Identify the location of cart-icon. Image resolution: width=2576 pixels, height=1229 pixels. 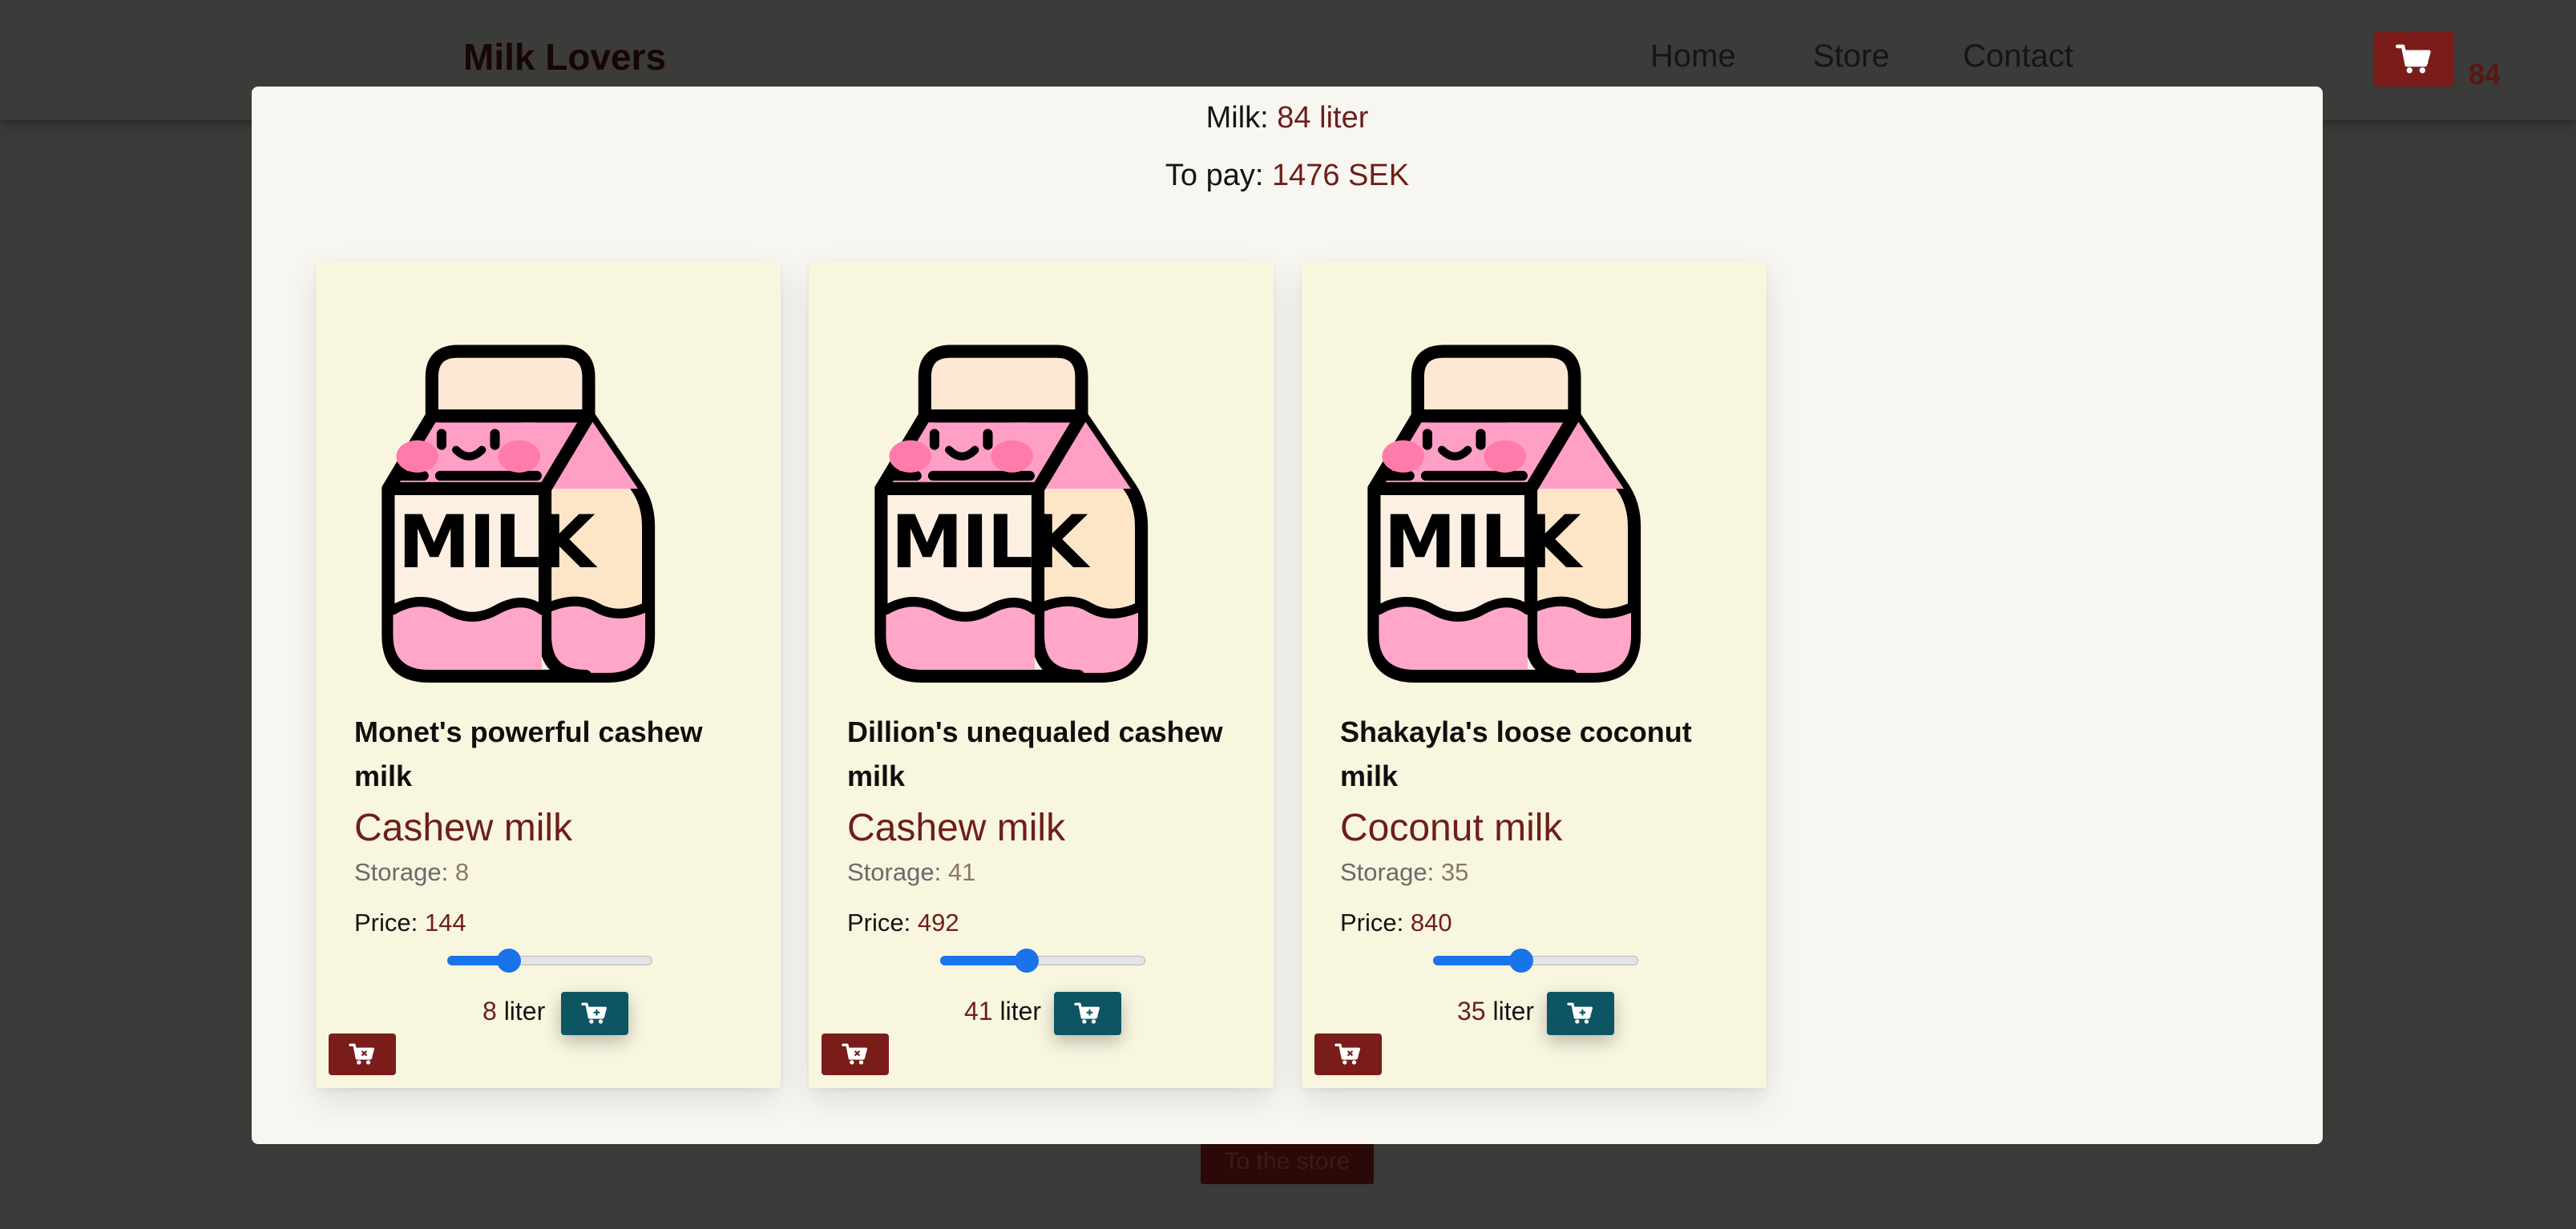
(2414, 59).